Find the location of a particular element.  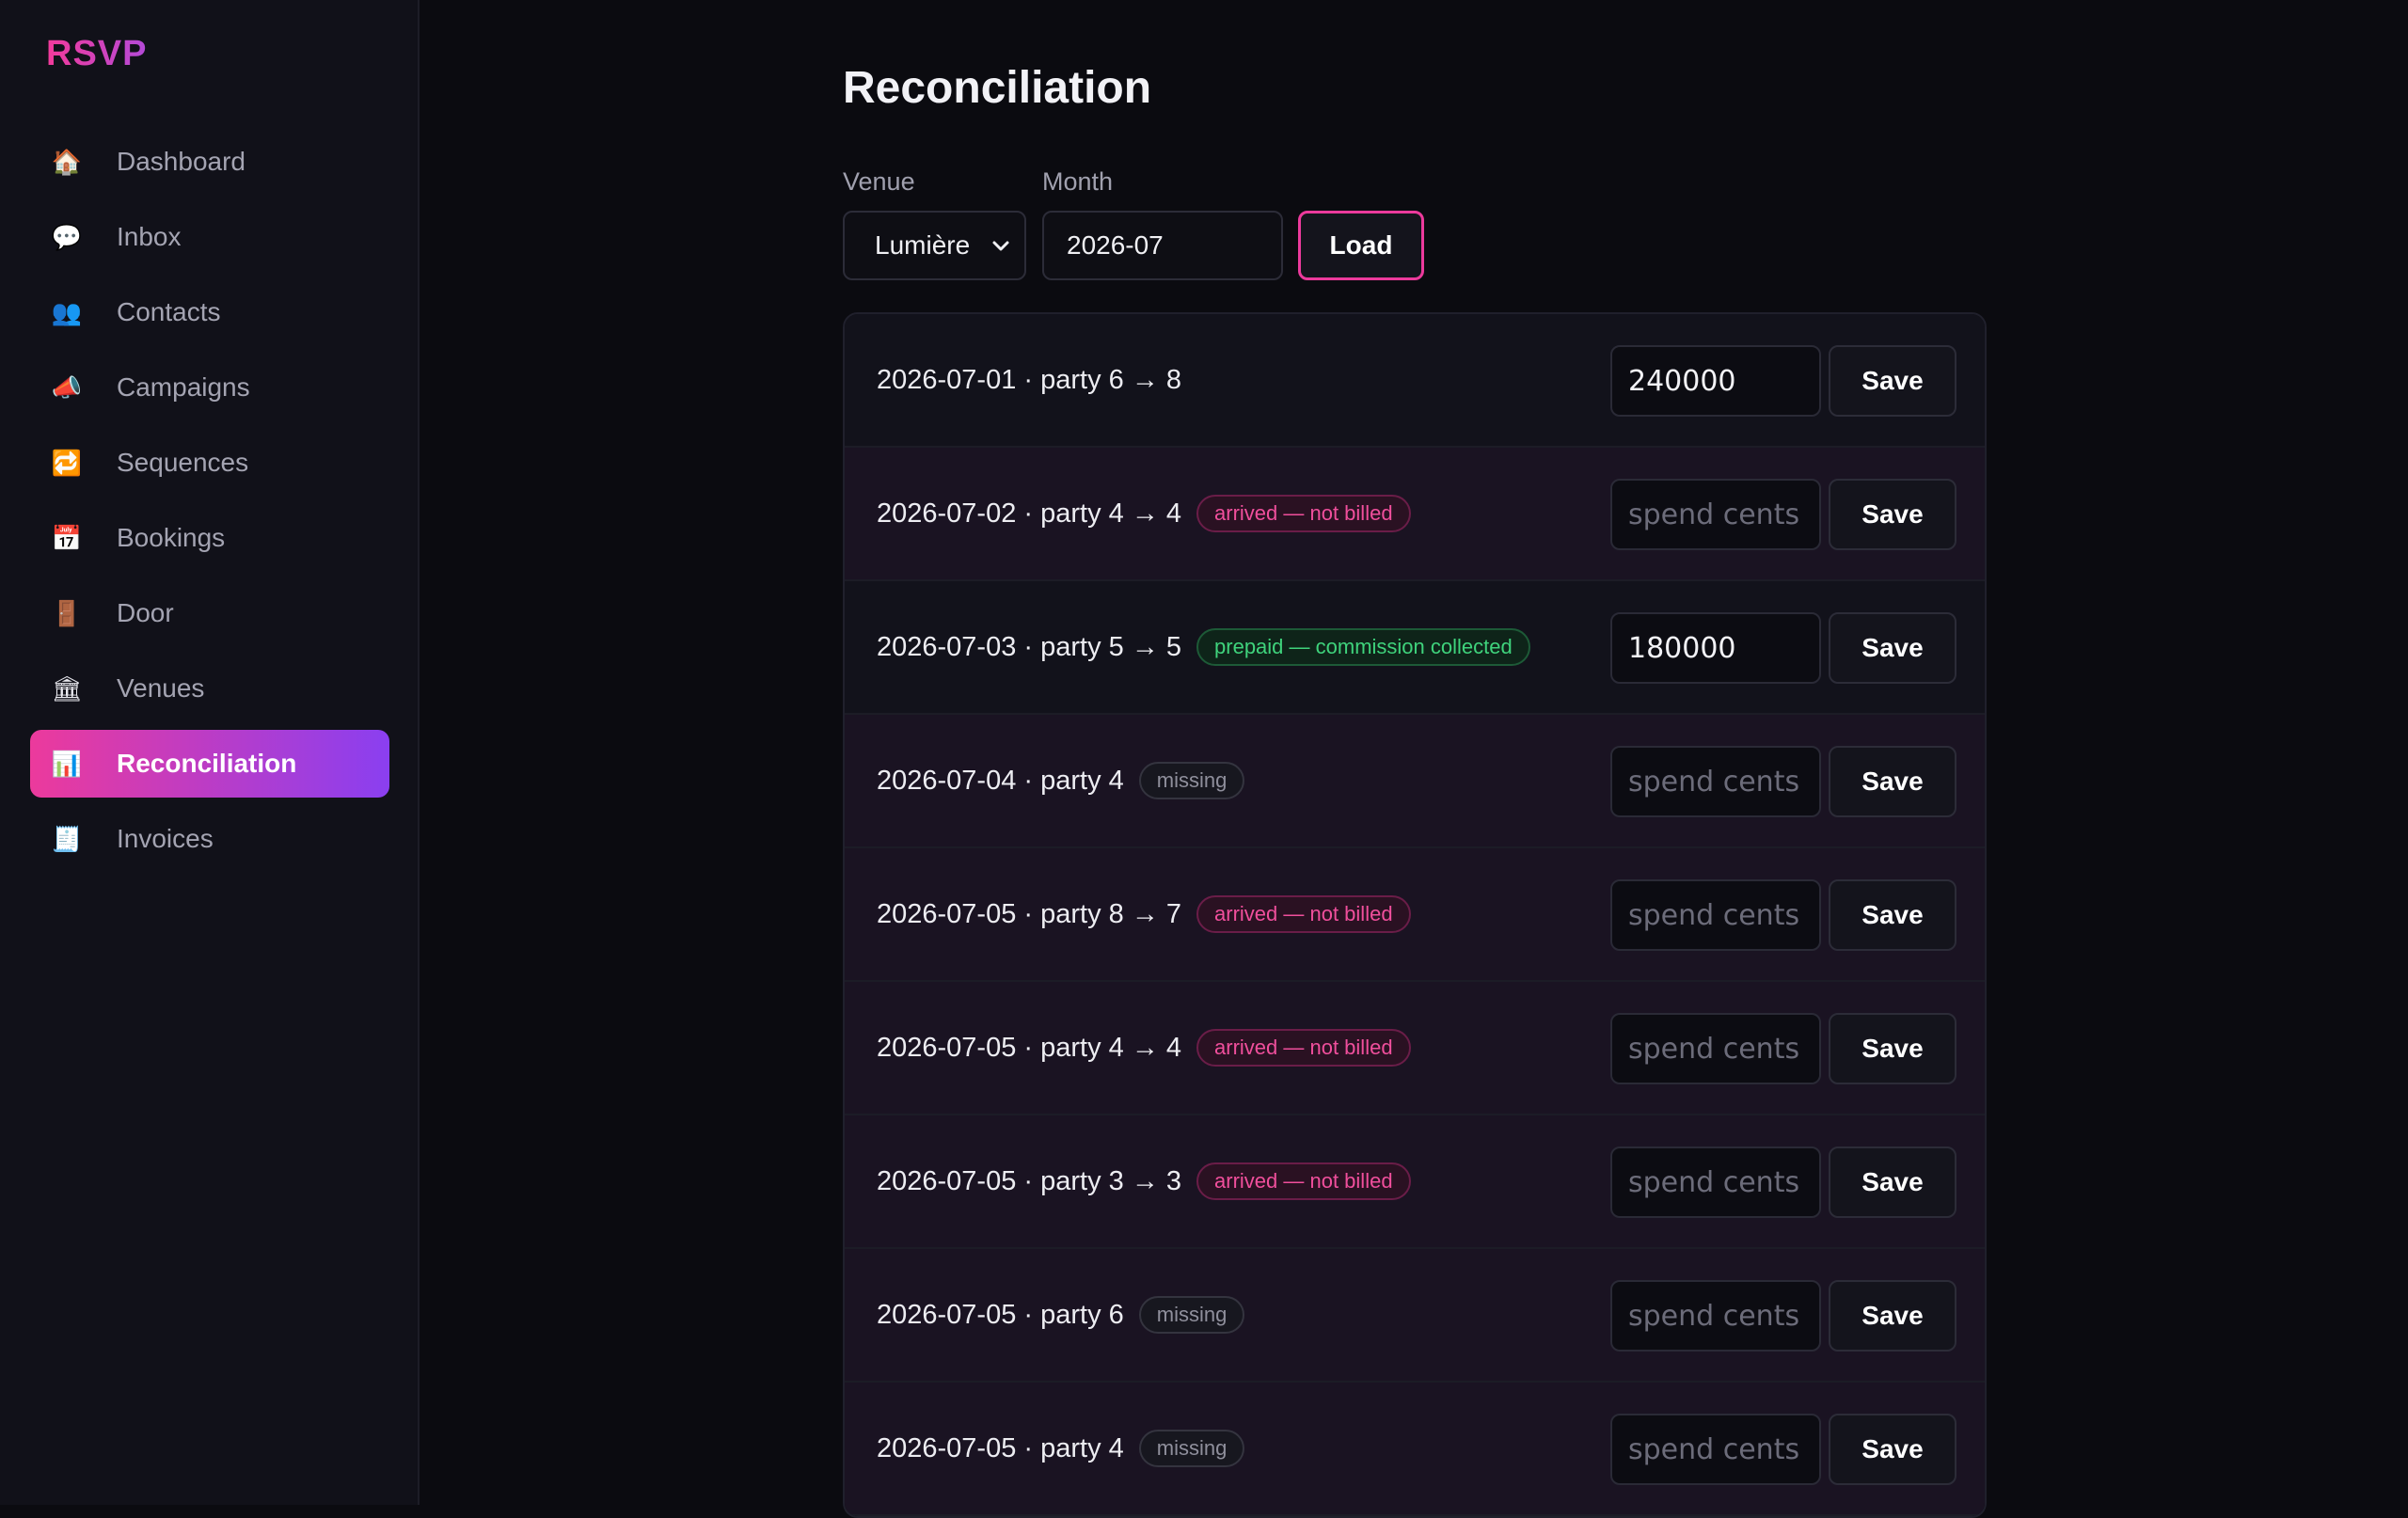

booking-summary: 2026-07-03 · party 5 → 5 is located at coordinates (1030, 647).